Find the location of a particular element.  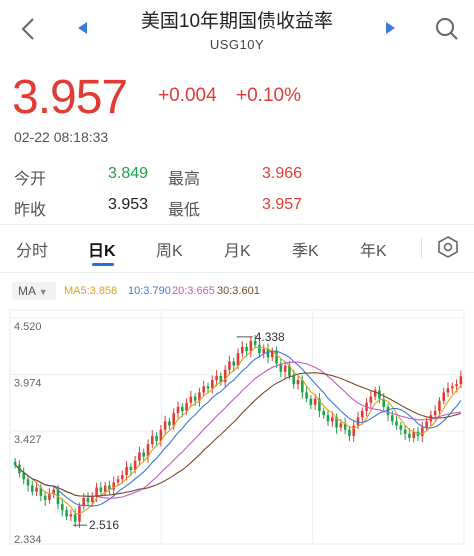

y-tick-label: 3.974 is located at coordinates (28, 383).